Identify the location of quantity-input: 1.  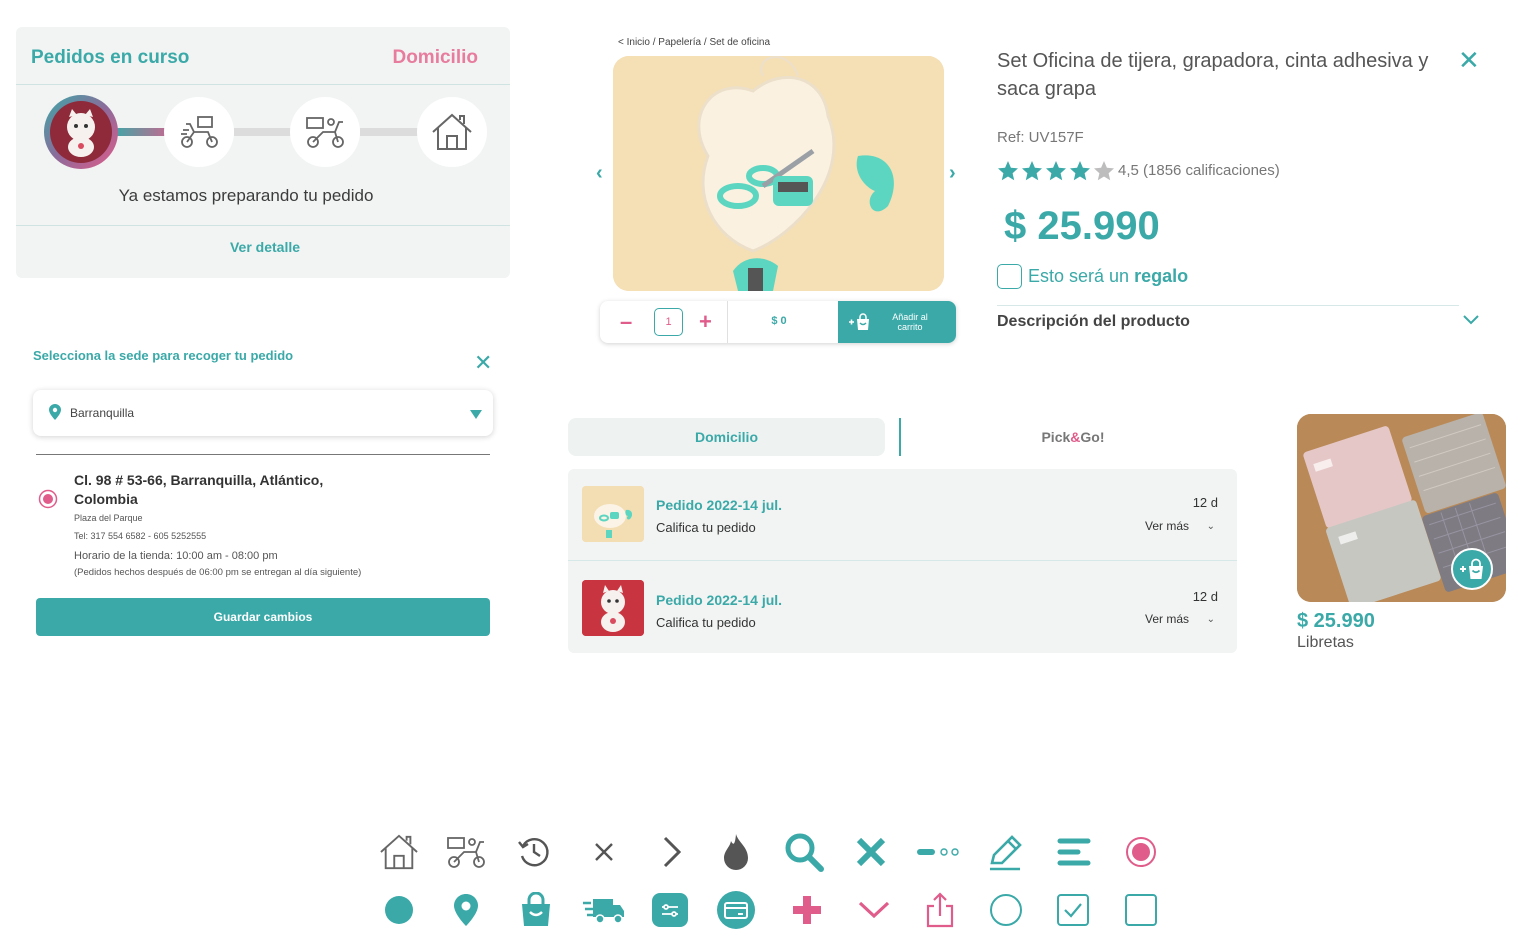
(668, 322).